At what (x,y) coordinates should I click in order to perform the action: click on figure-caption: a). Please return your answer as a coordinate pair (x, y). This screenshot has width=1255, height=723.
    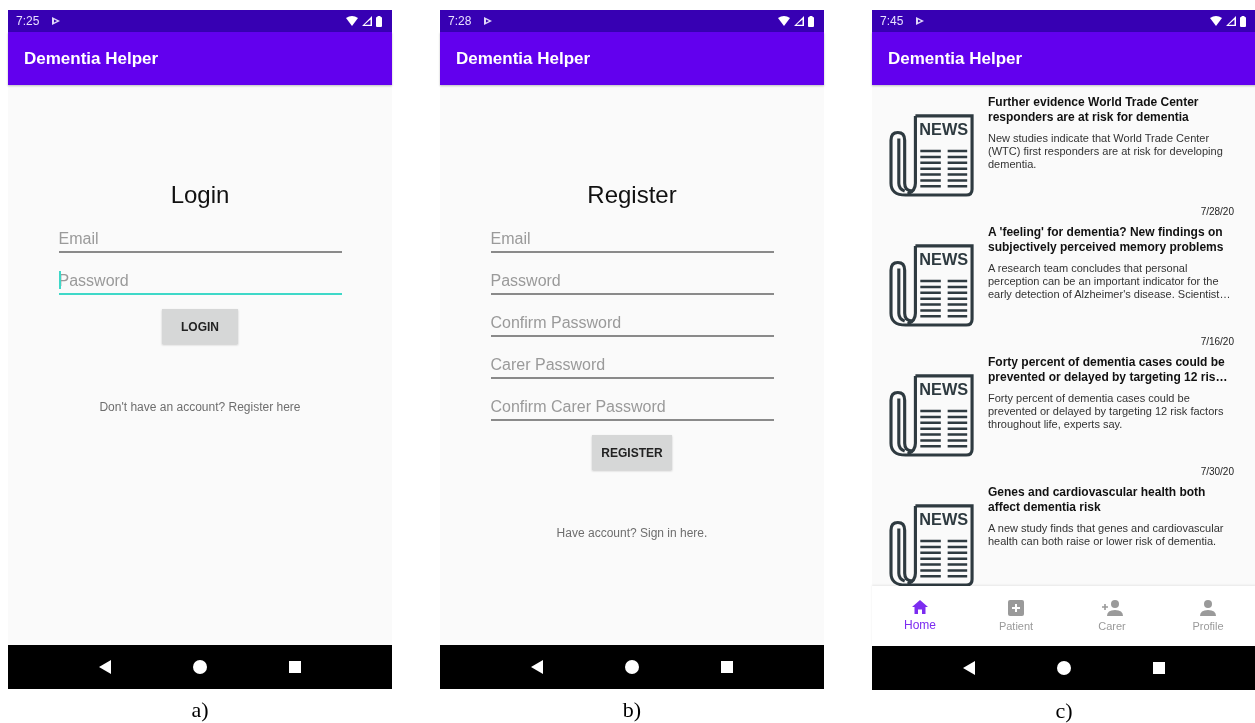
    Looking at the image, I should click on (200, 710).